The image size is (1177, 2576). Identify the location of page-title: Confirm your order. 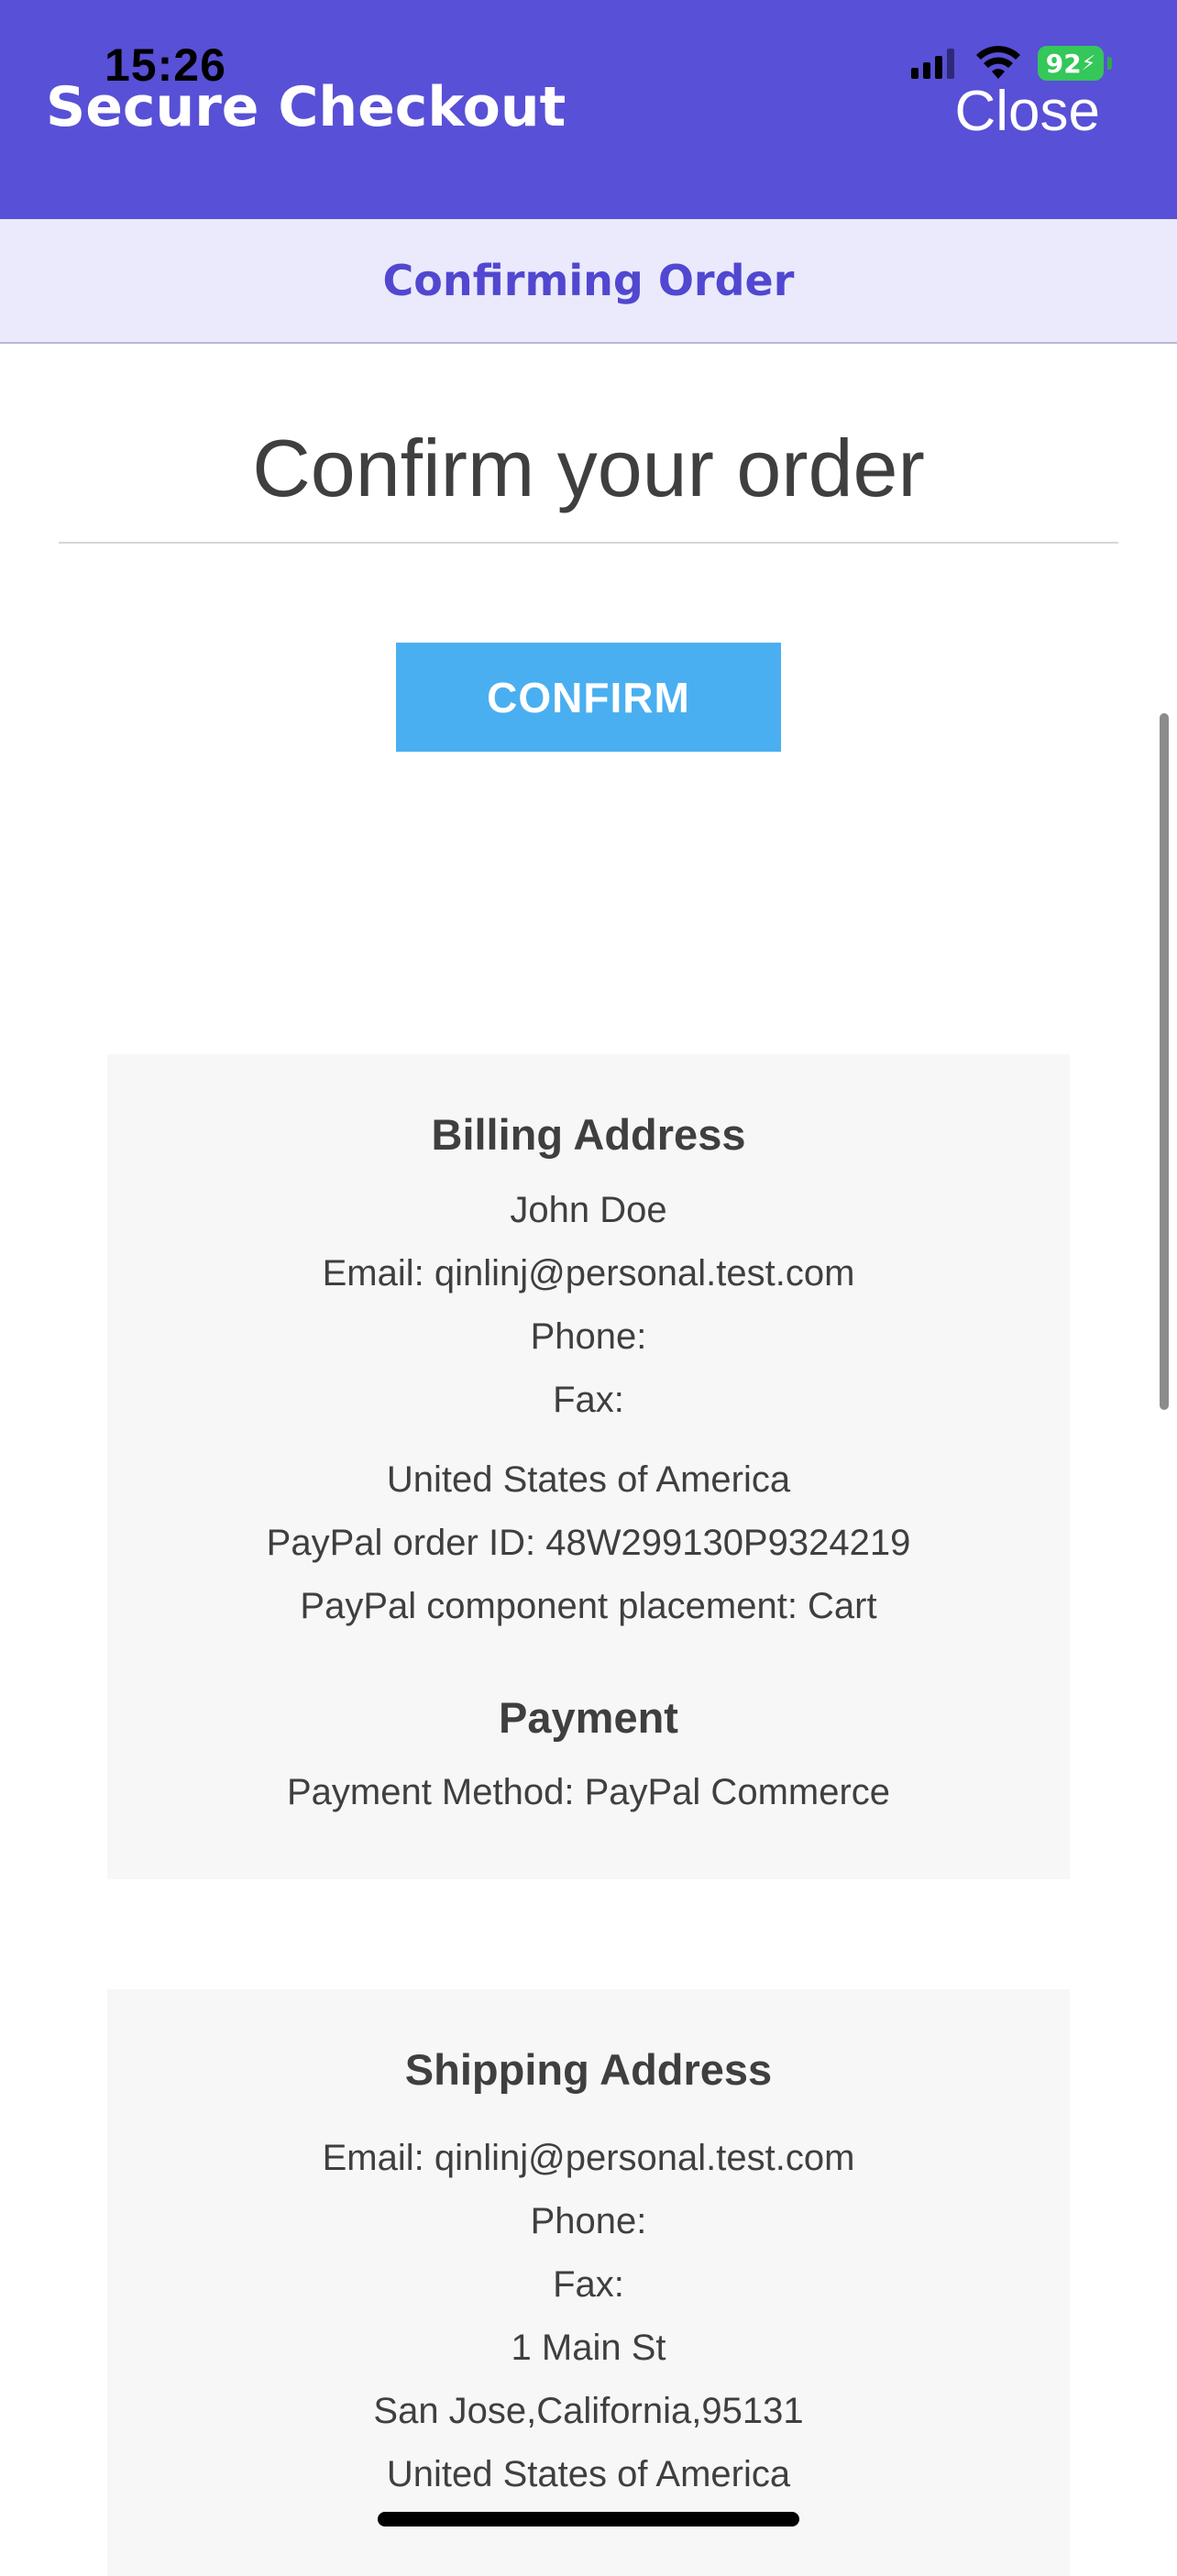
(588, 468).